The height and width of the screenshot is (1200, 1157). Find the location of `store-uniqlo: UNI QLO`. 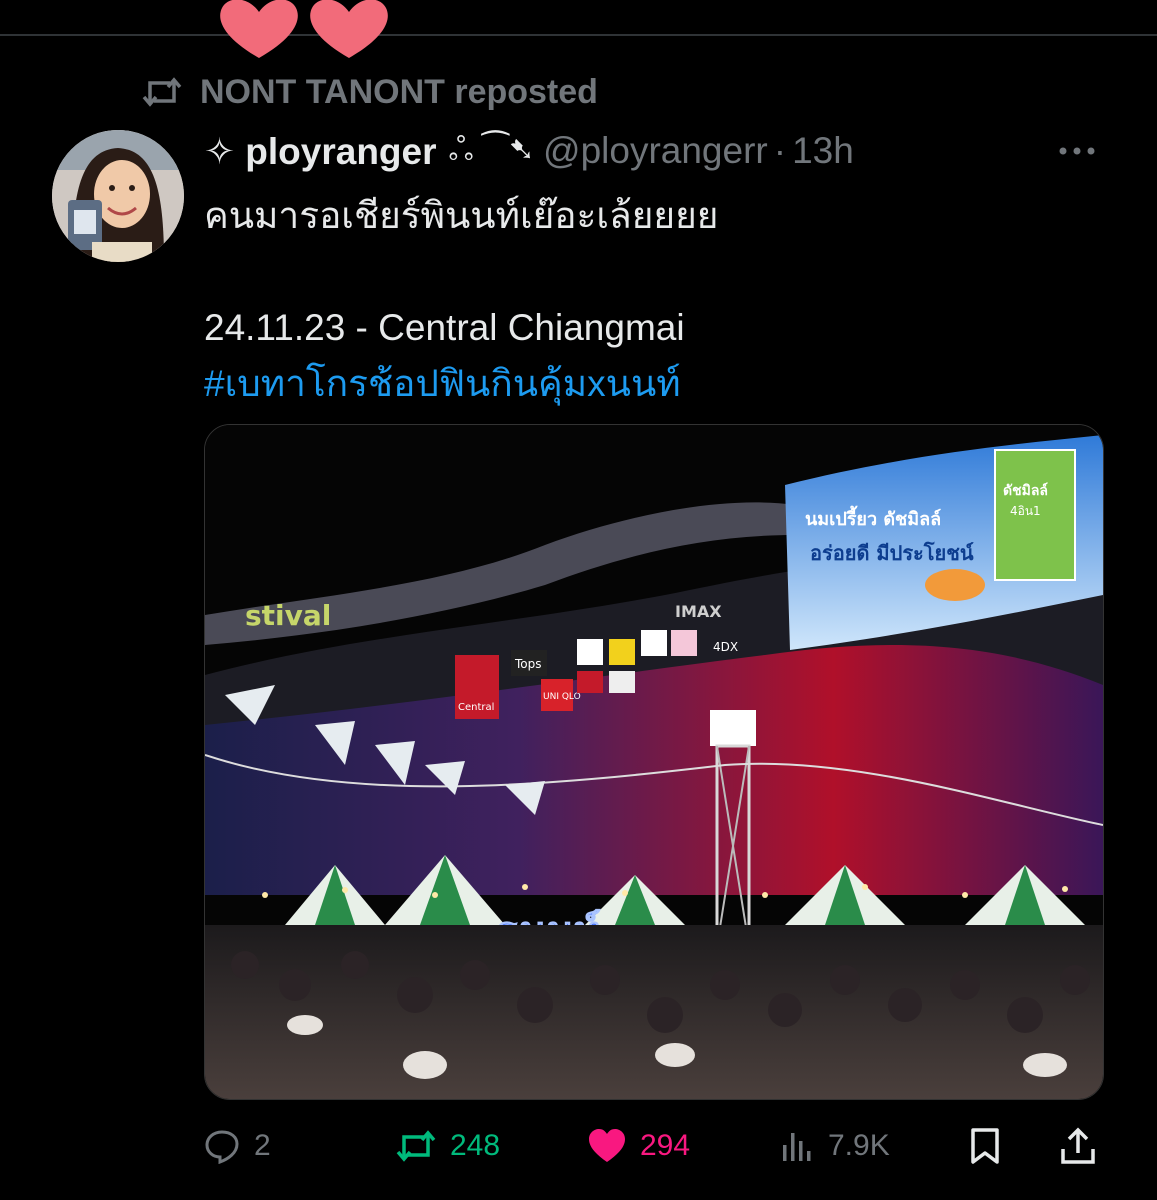

store-uniqlo: UNI QLO is located at coordinates (562, 697).